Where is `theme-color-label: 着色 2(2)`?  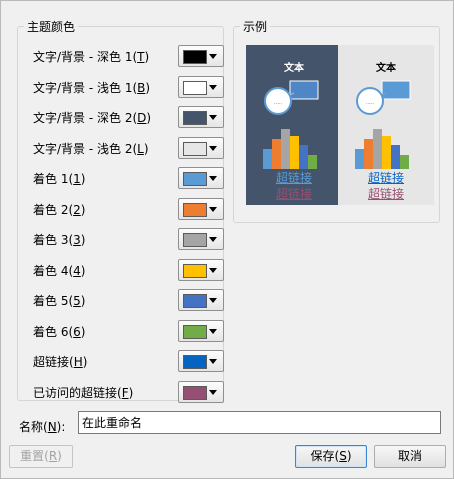
theme-color-label: 着色 2(2) is located at coordinates (59, 210).